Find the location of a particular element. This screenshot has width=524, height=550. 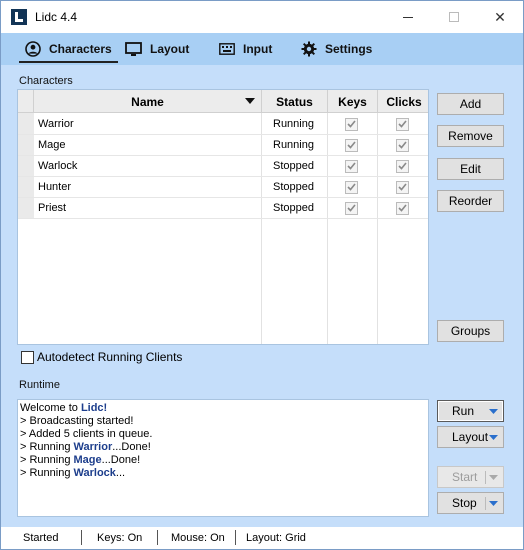

close-icon: ✕ is located at coordinates (500, 16).